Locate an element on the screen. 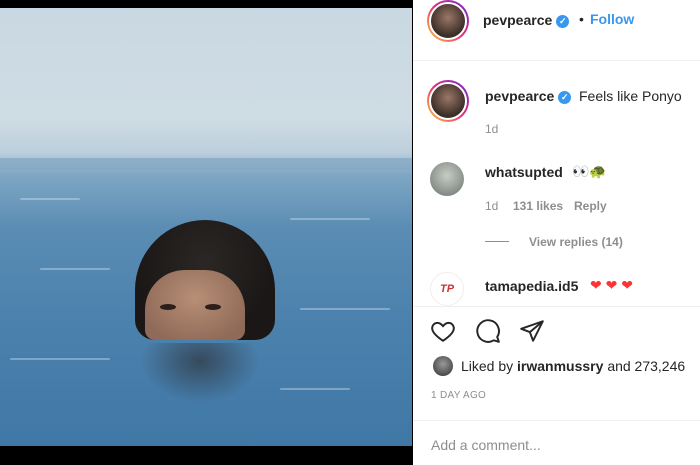 Image resolution: width=700 pixels, height=465 pixels. comment-text: ❤ ❤ ❤ is located at coordinates (611, 285).